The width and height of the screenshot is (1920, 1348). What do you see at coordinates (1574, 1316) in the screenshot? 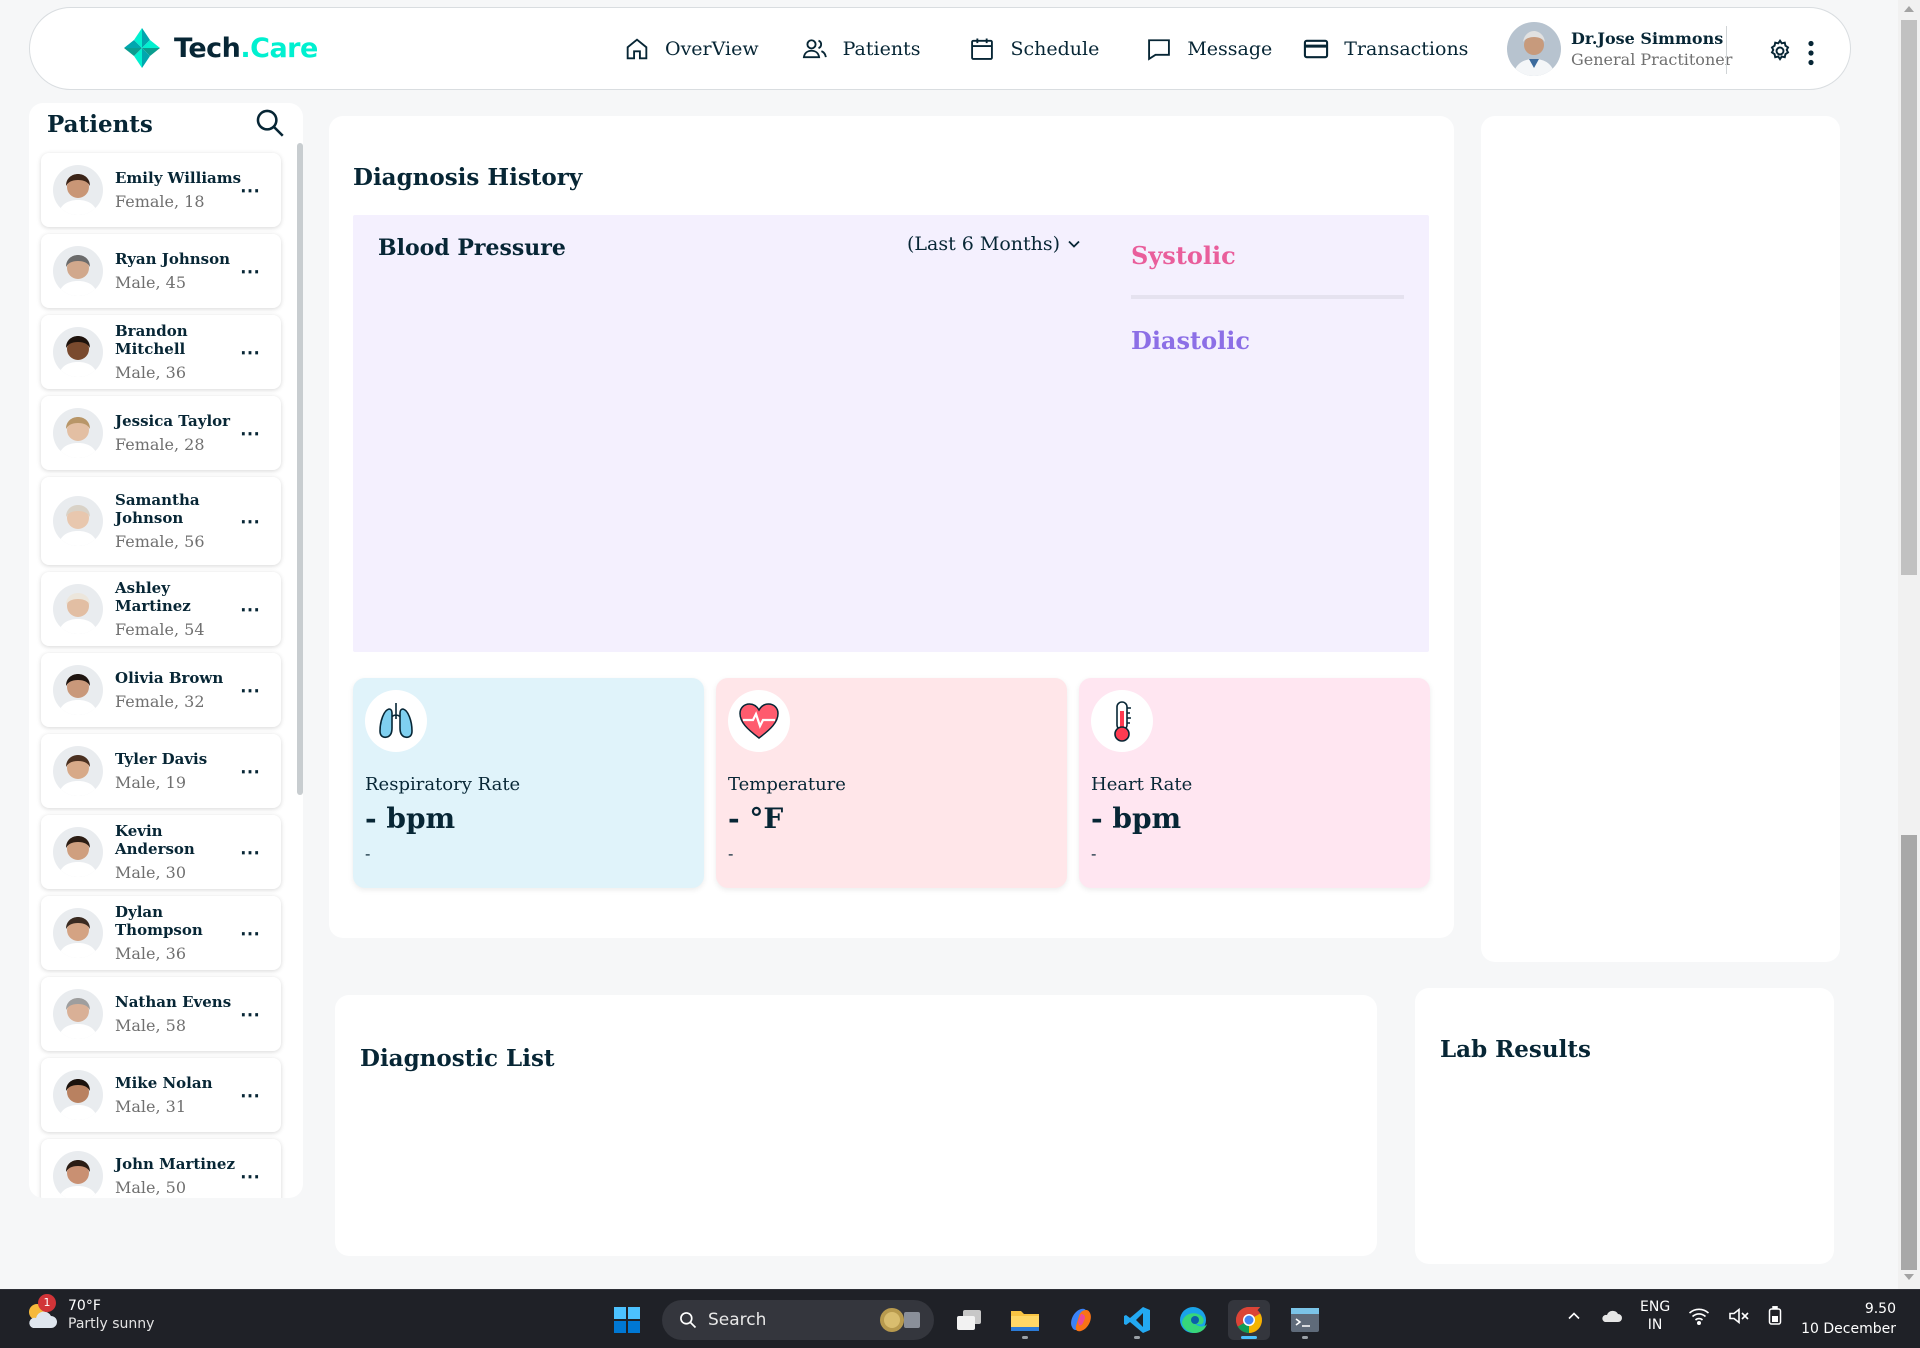
I see `chevron-up-icon` at bounding box center [1574, 1316].